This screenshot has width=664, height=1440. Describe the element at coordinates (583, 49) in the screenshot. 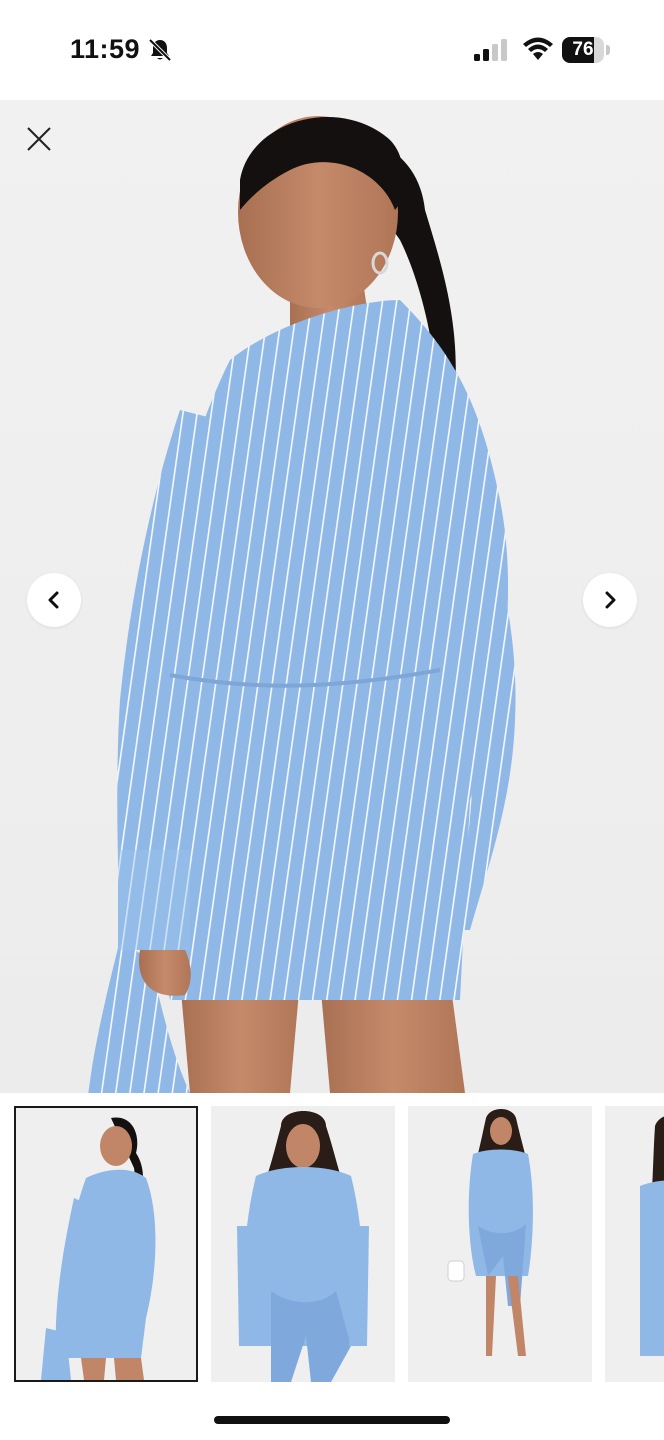

I see `battery-level: 76` at that location.